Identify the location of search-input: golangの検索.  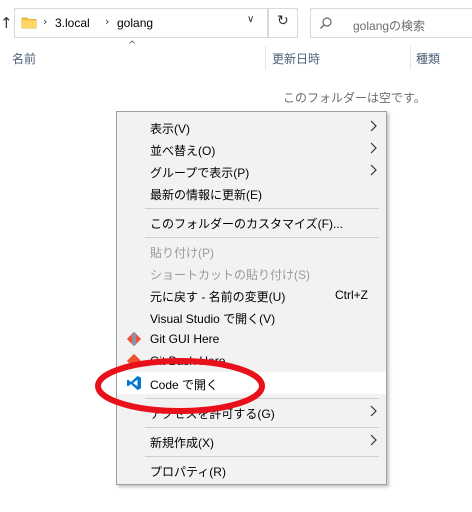
(391, 23).